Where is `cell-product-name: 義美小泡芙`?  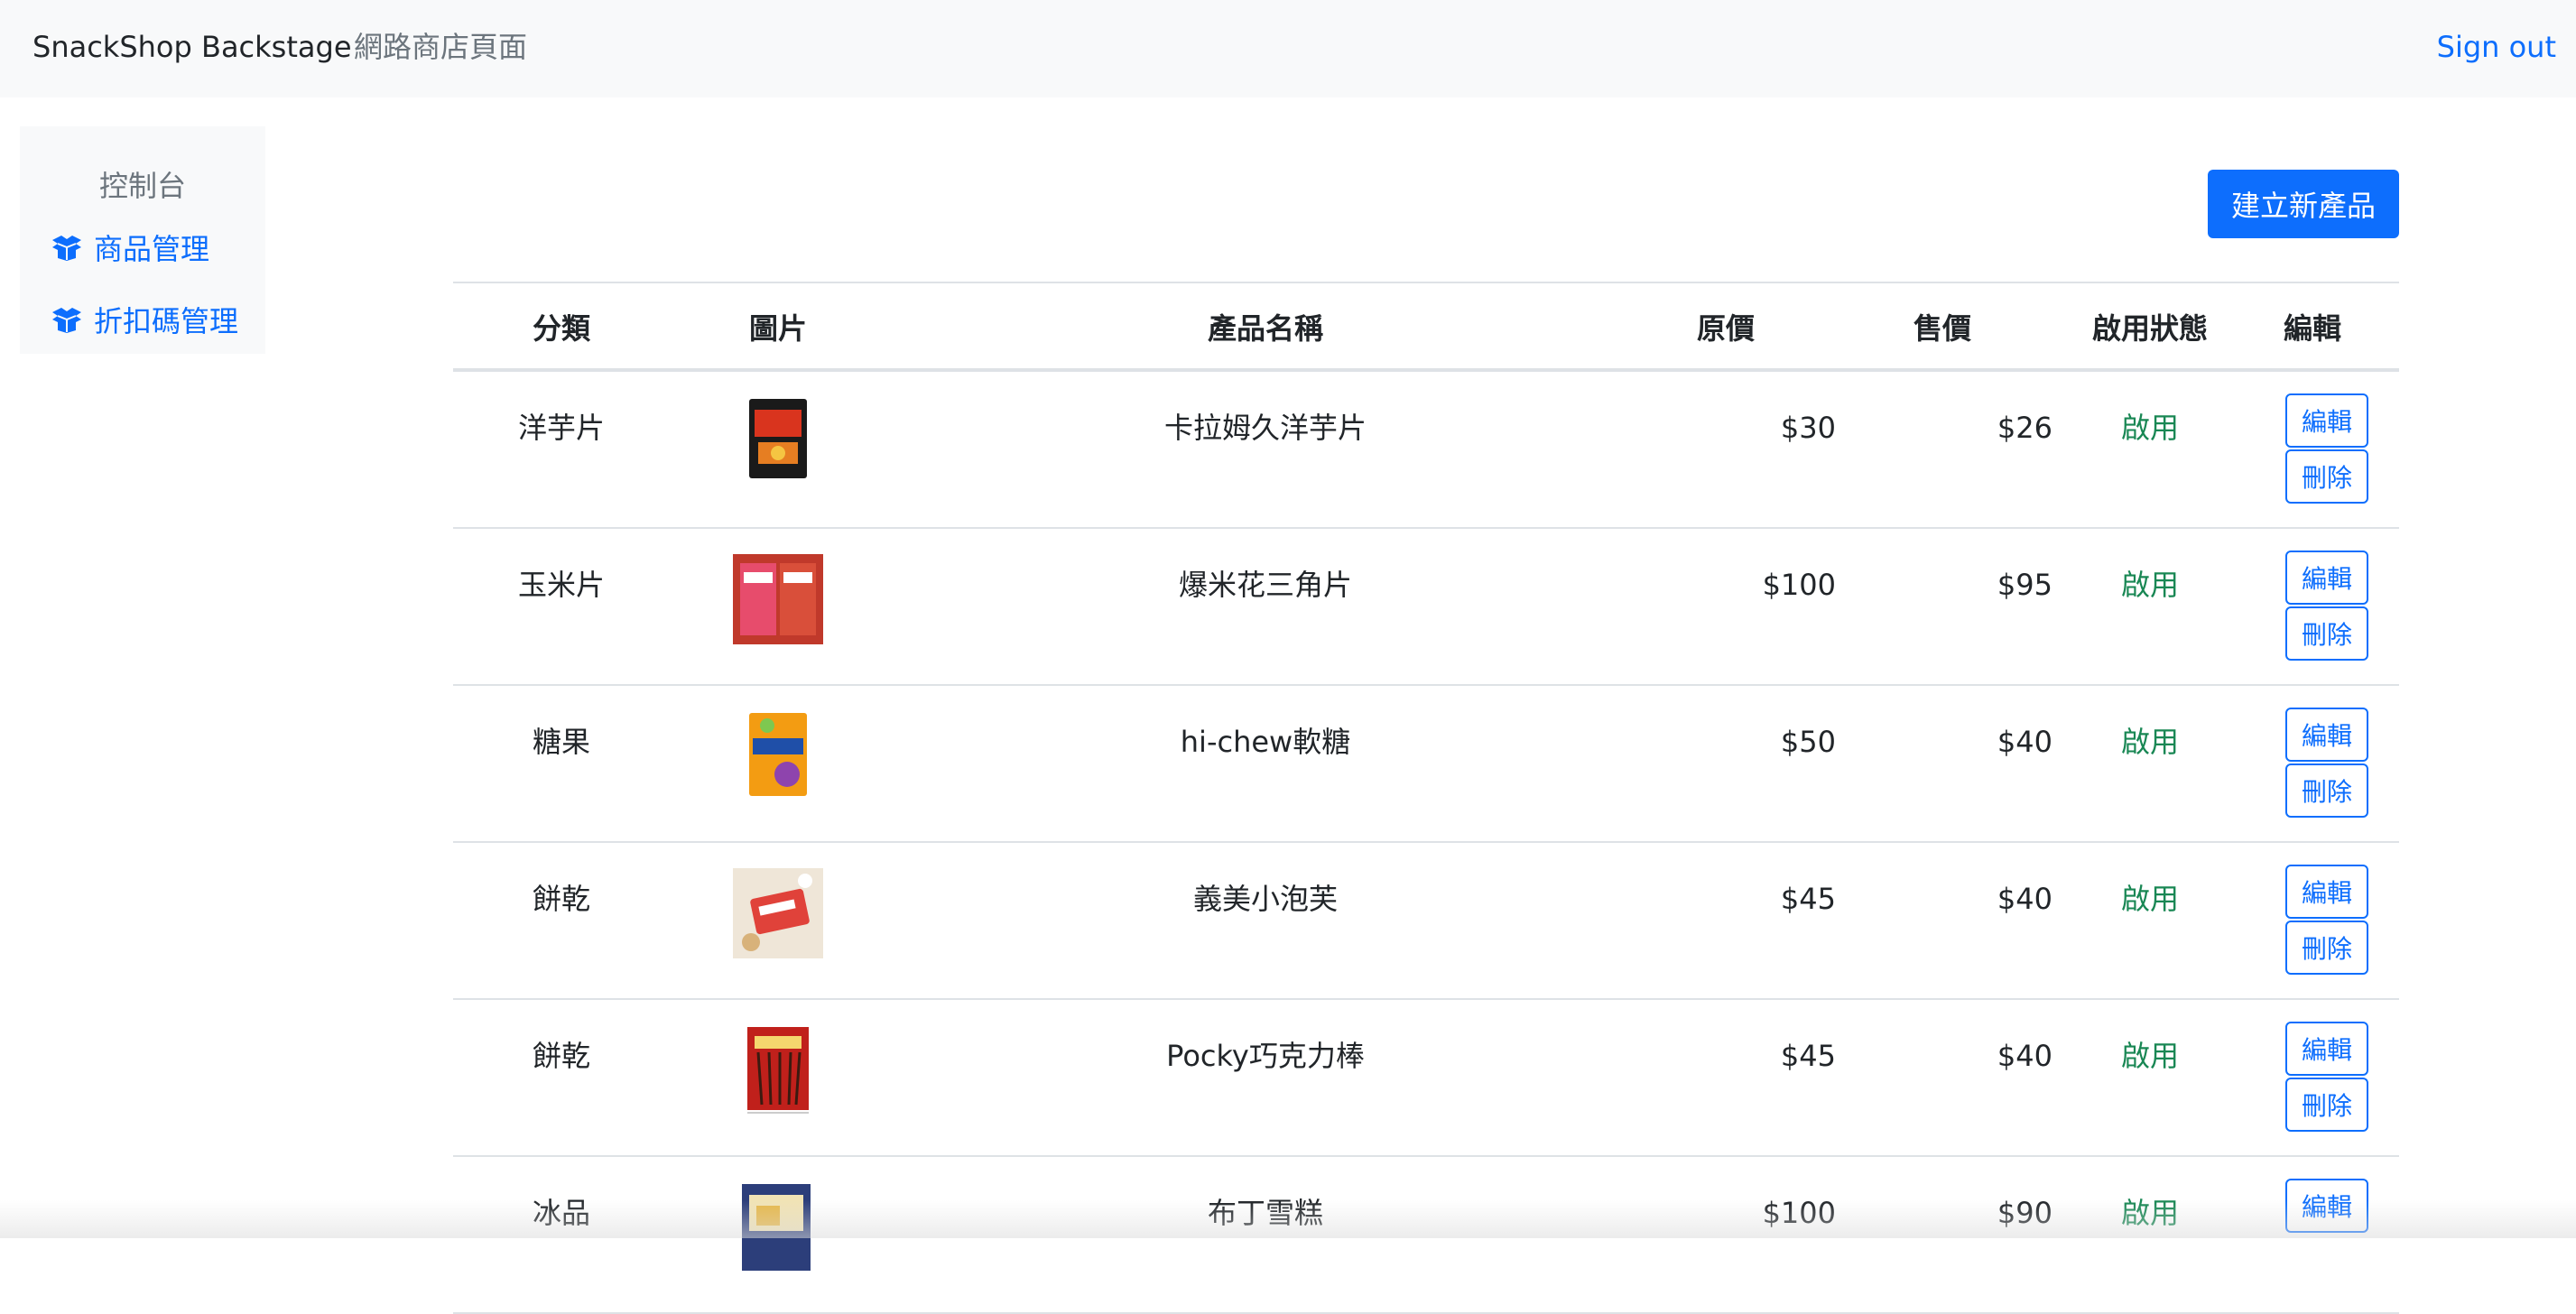
cell-product-name: 義美小泡芙 is located at coordinates (1265, 899).